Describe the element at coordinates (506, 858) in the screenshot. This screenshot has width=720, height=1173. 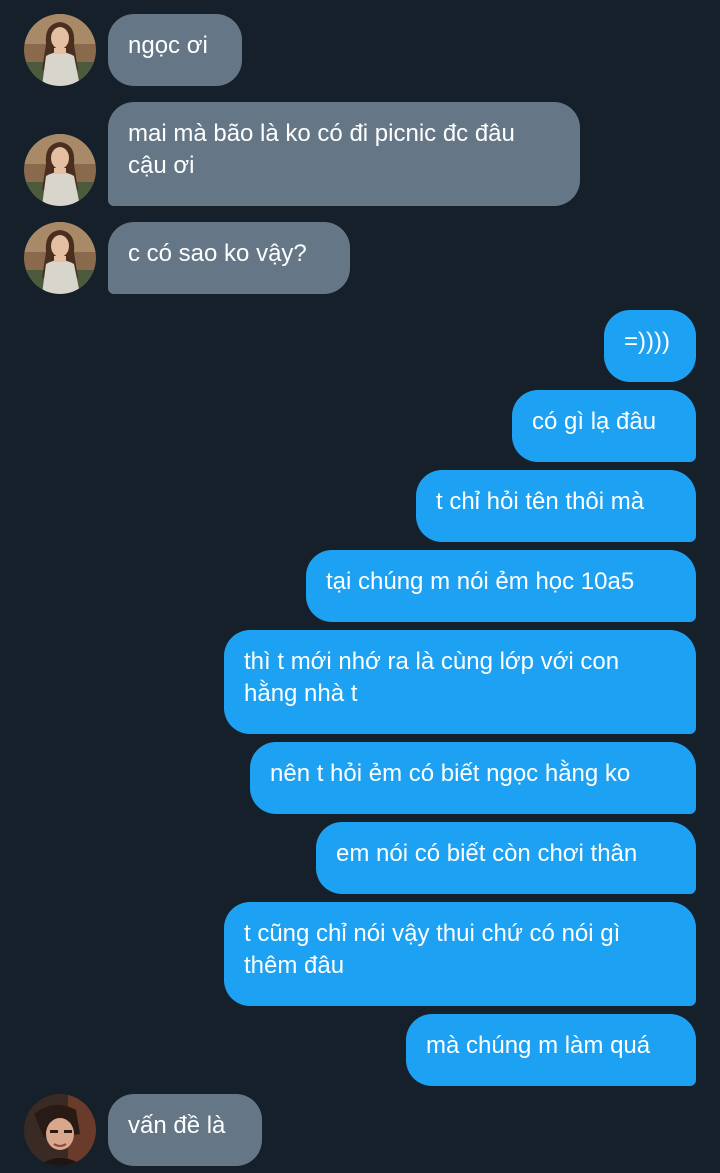
I see `message-bubble-outgoing: em nói có biết còn chơi thân` at that location.